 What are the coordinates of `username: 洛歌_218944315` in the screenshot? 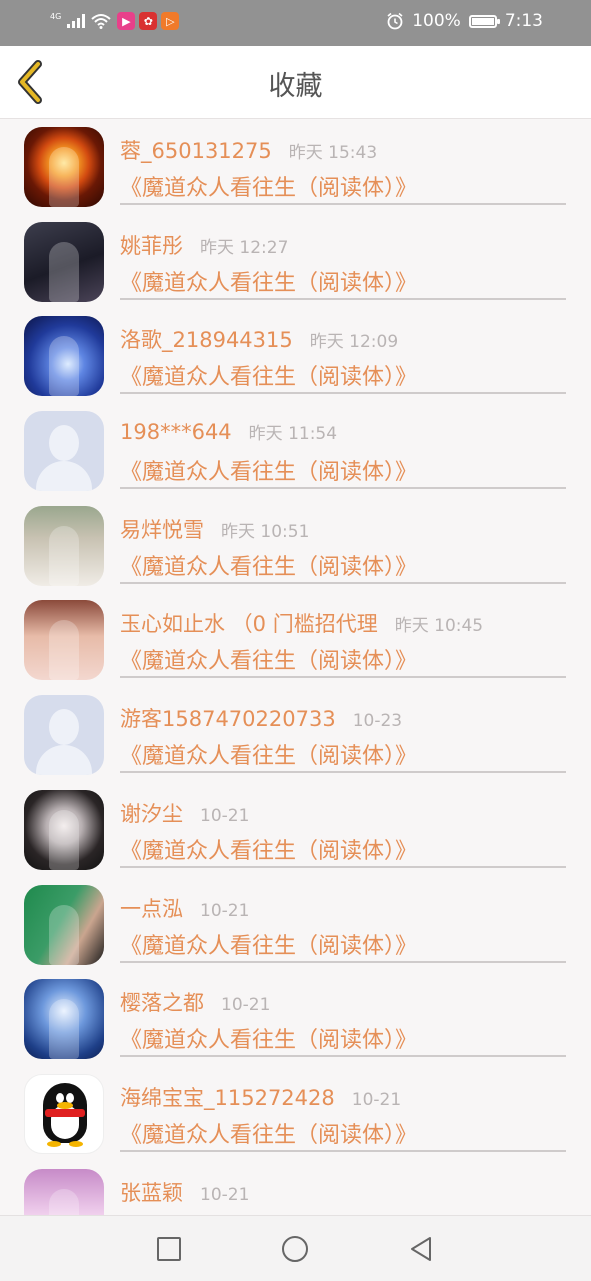 It's located at (206, 339).